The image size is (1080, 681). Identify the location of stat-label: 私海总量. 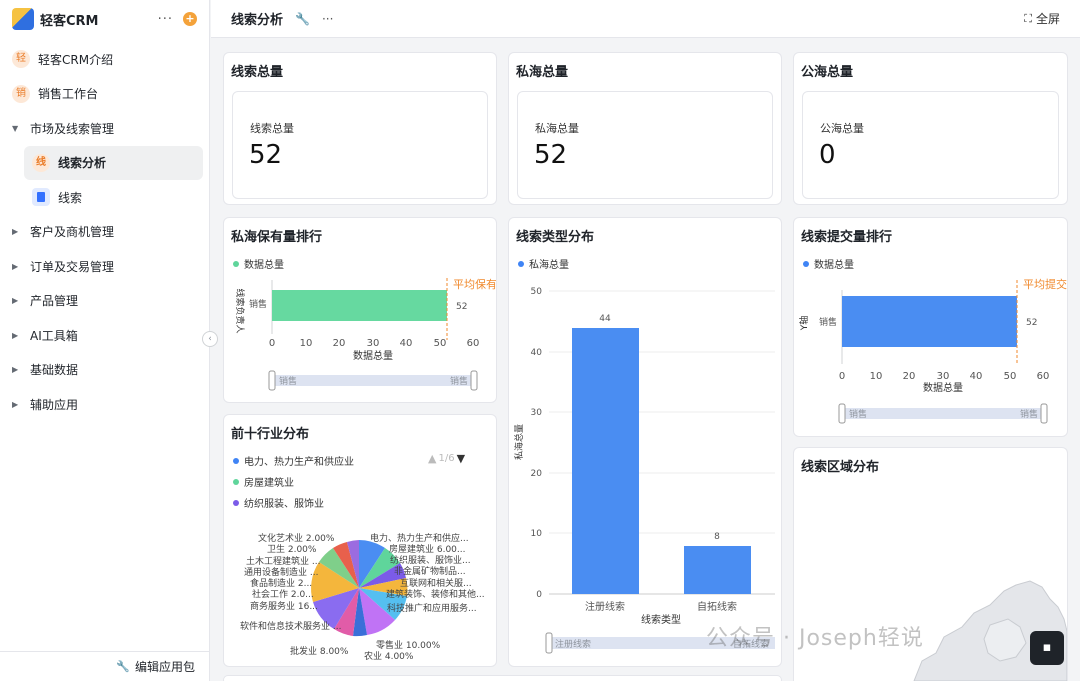
(557, 128).